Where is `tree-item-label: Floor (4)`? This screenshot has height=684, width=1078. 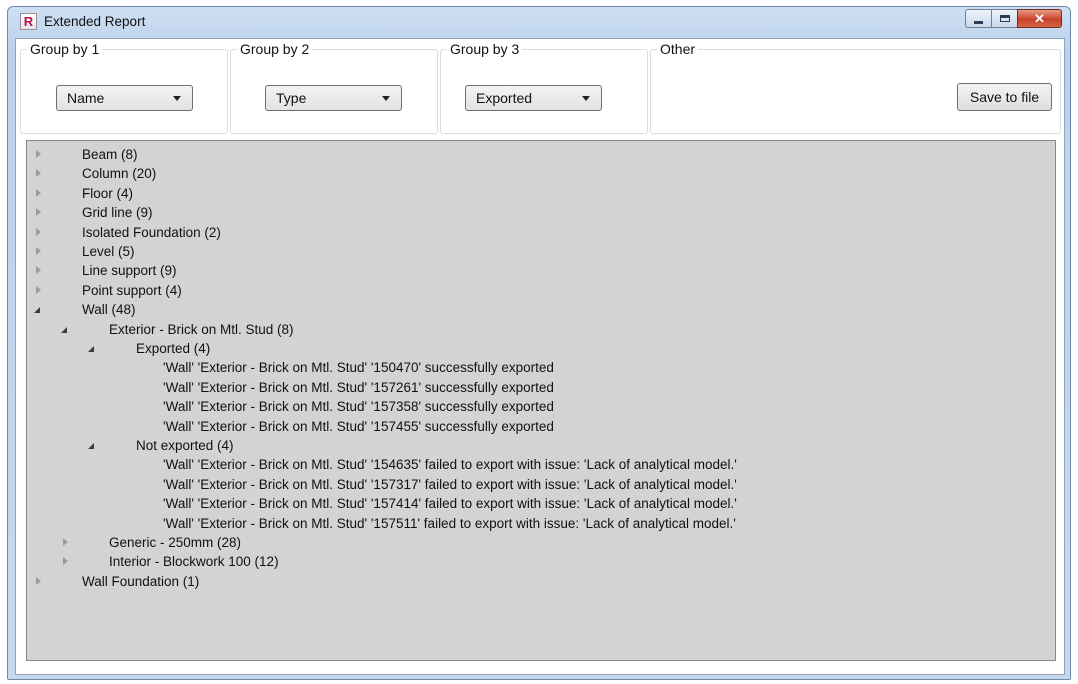 tree-item-label: Floor (4) is located at coordinates (108, 193).